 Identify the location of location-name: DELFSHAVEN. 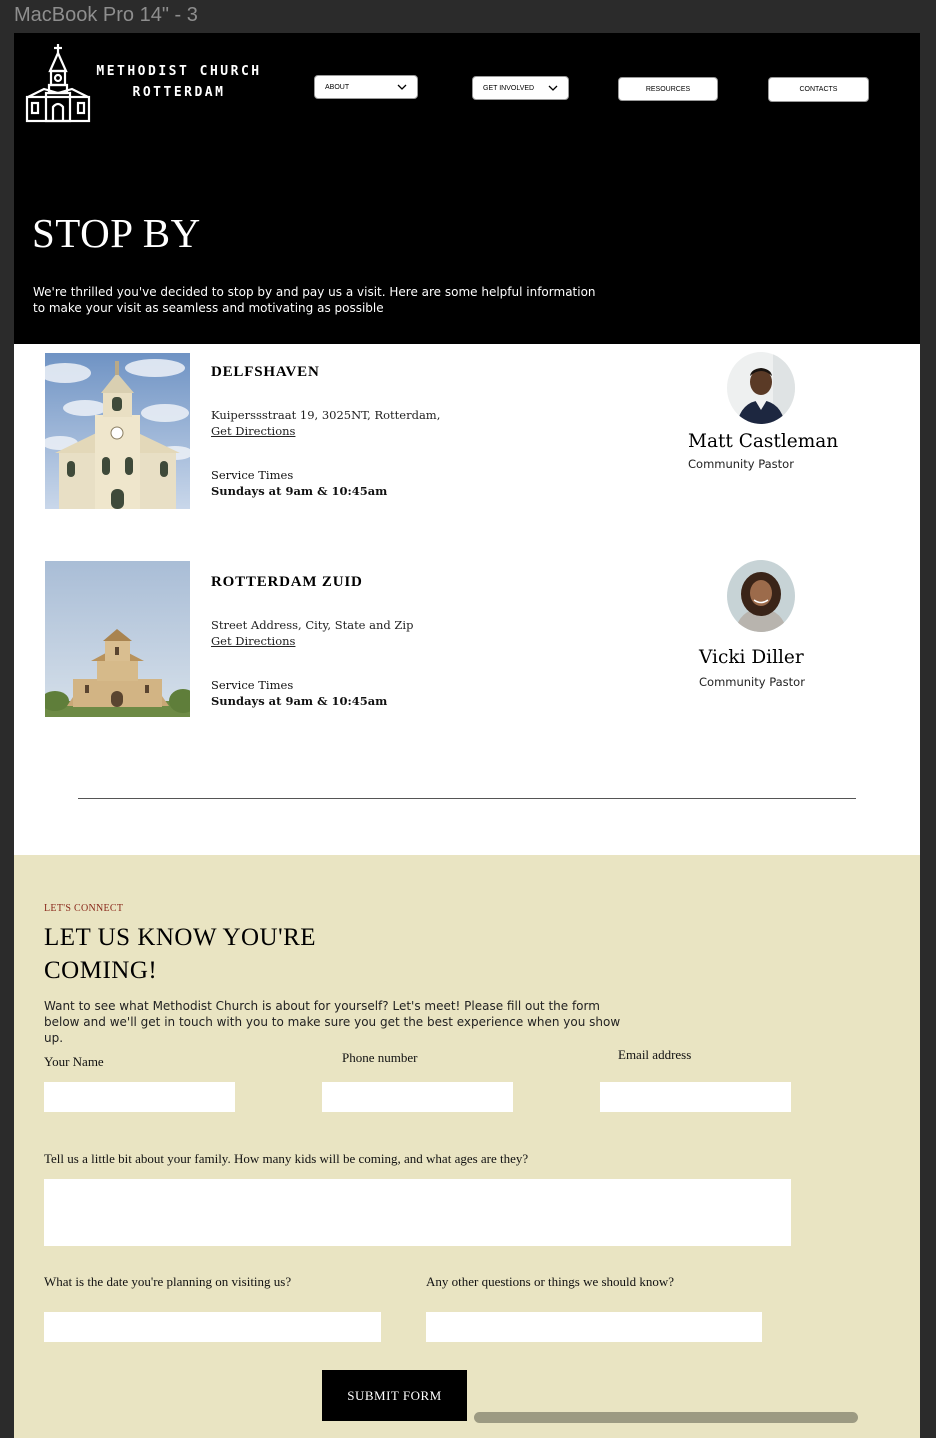
(265, 372).